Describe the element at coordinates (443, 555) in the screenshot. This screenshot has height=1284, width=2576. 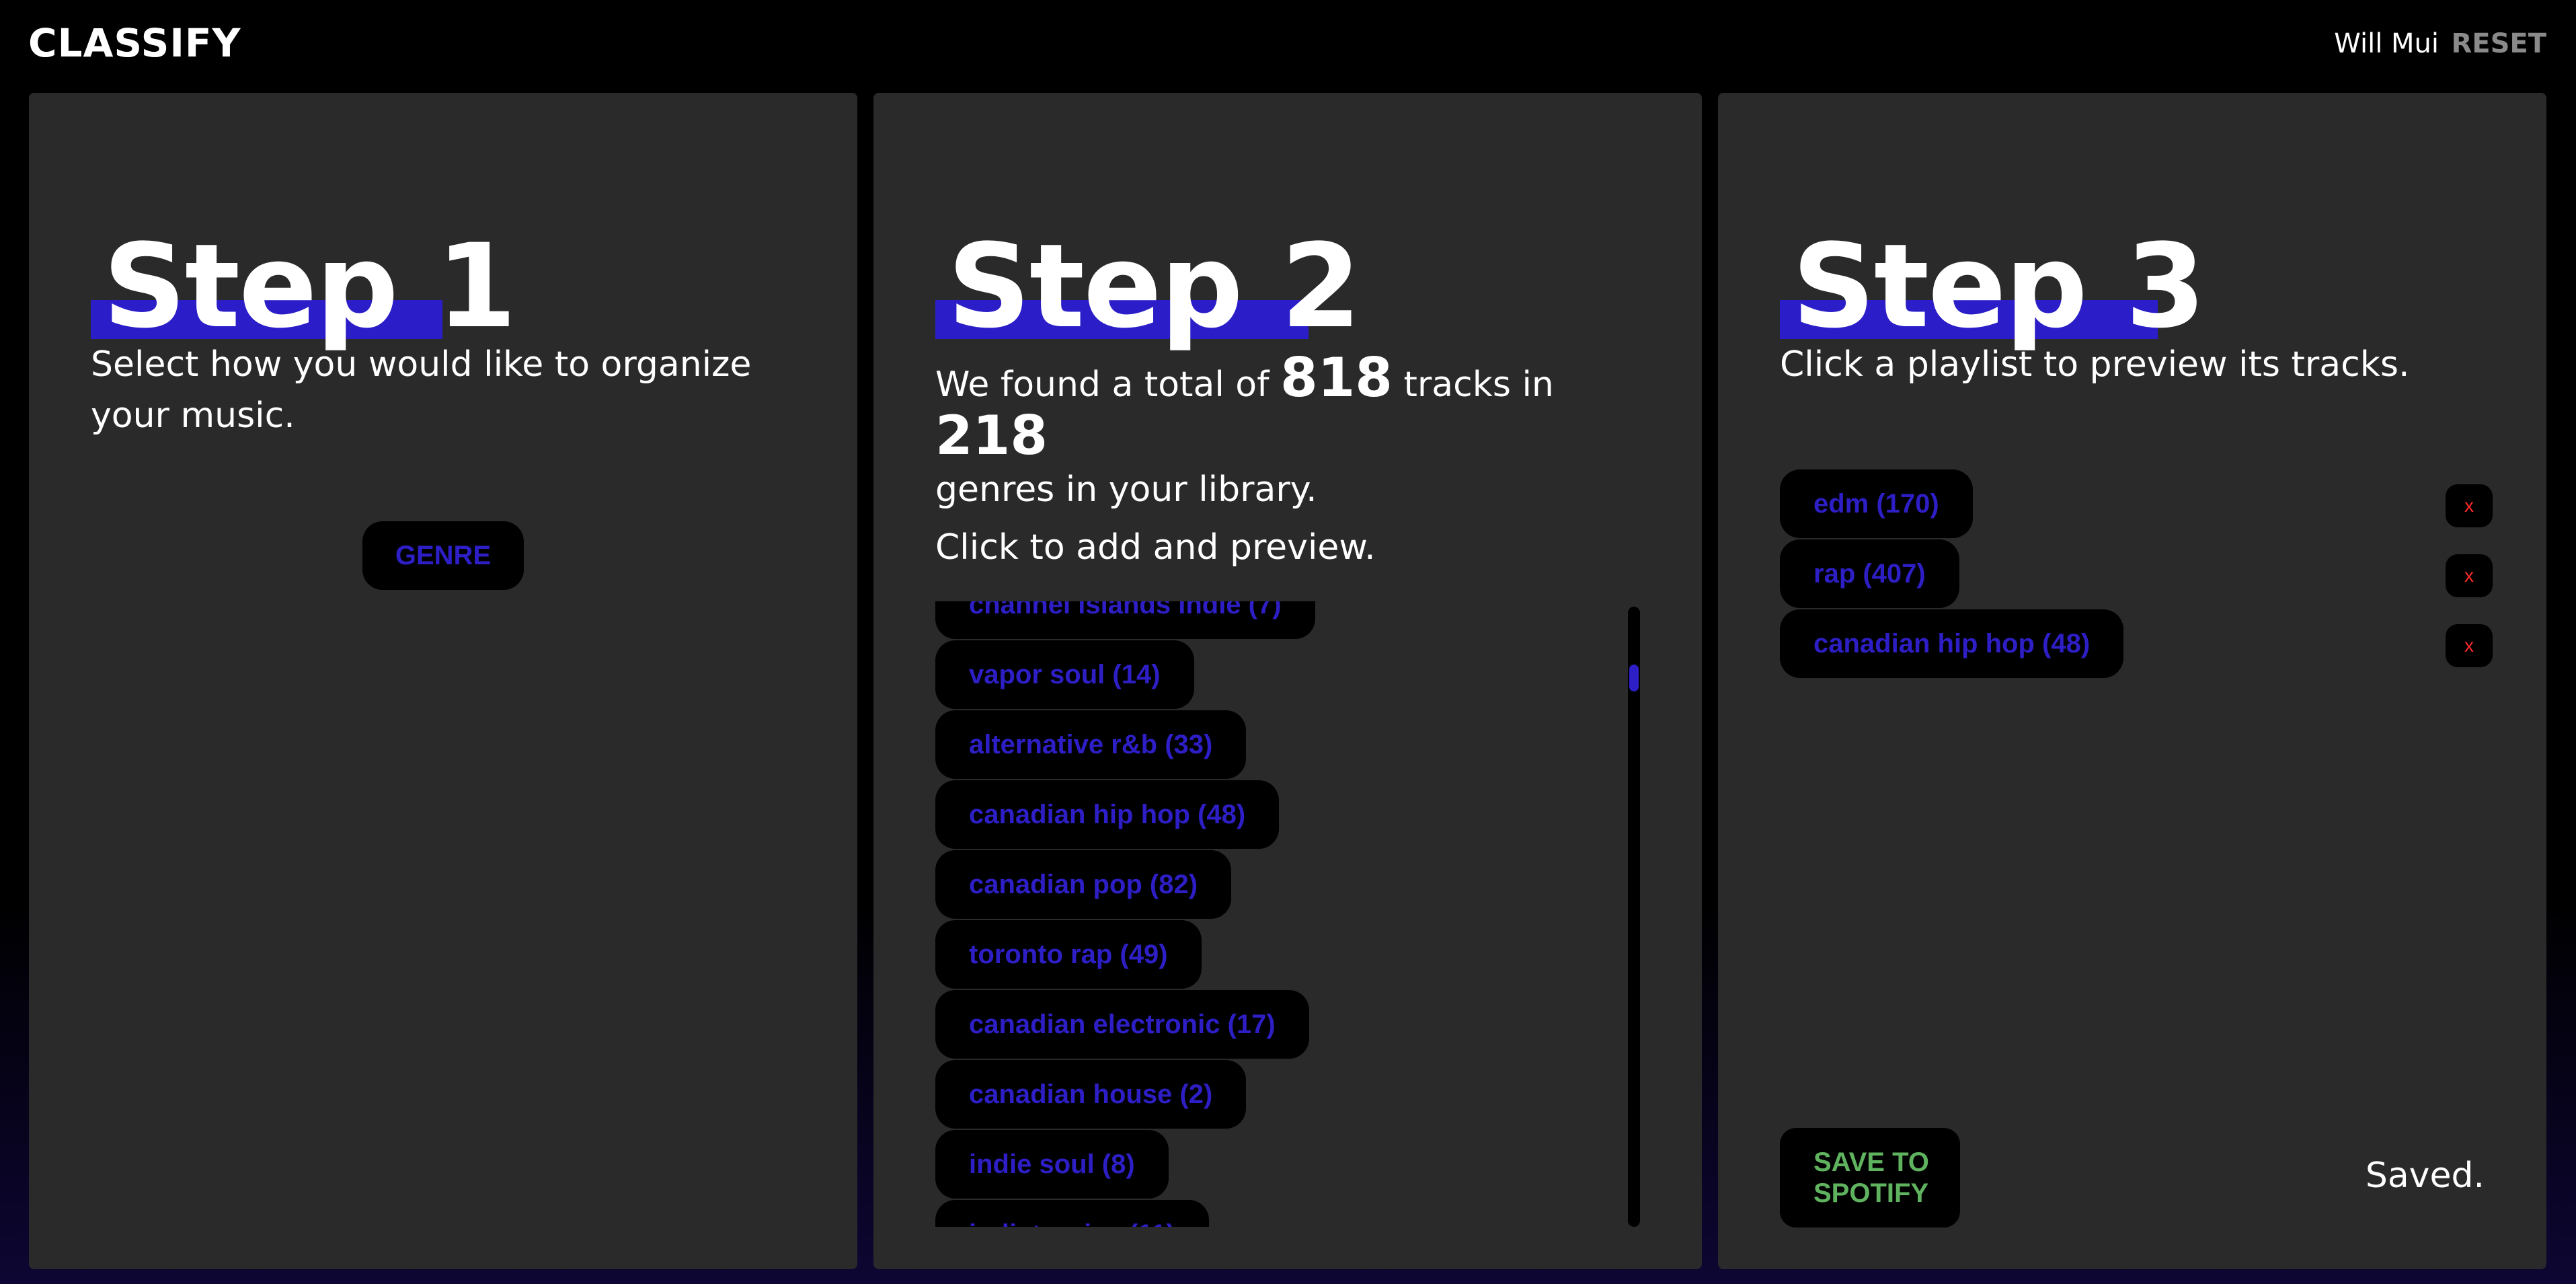
I see `genre-button: GENRE` at that location.